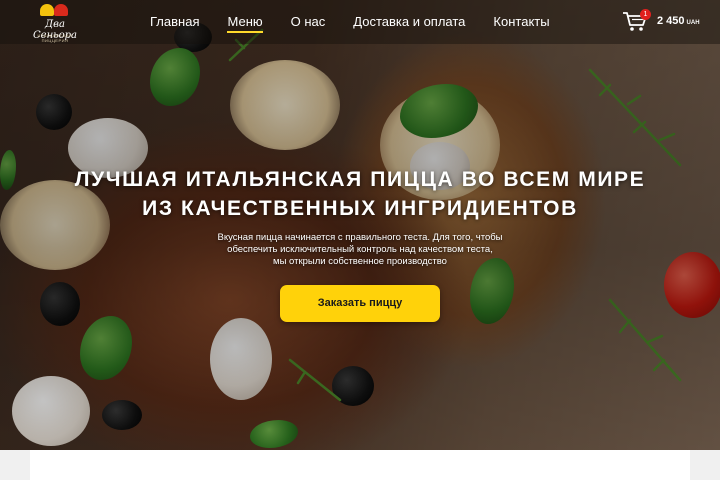  I want to click on cart-count-badge: 1, so click(645, 14).